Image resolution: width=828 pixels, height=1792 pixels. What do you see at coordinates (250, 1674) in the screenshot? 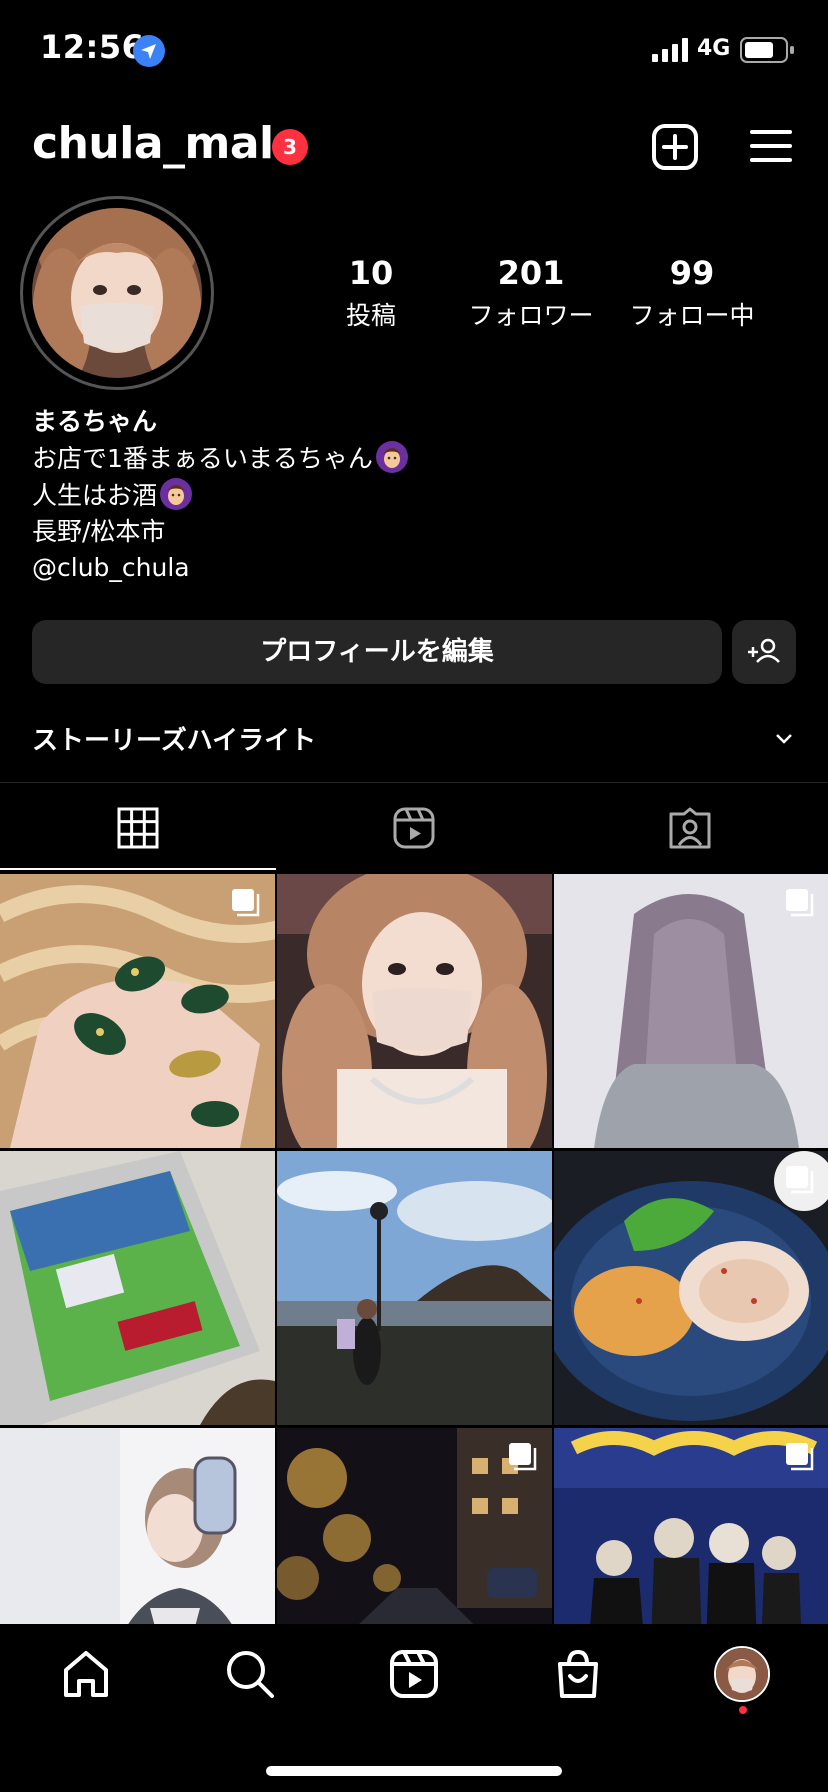
I see `search-icon` at bounding box center [250, 1674].